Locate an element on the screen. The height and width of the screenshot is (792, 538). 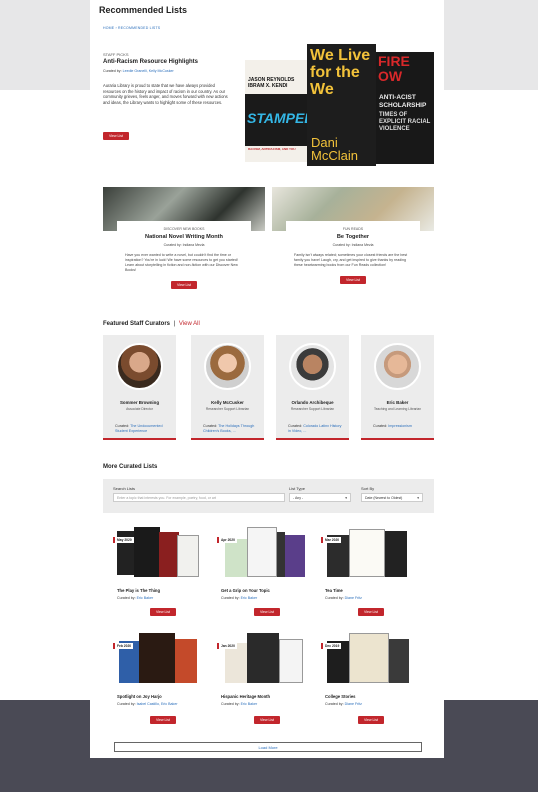
list-cover-tea: Mar 2020 is located at coordinates (371, 552).